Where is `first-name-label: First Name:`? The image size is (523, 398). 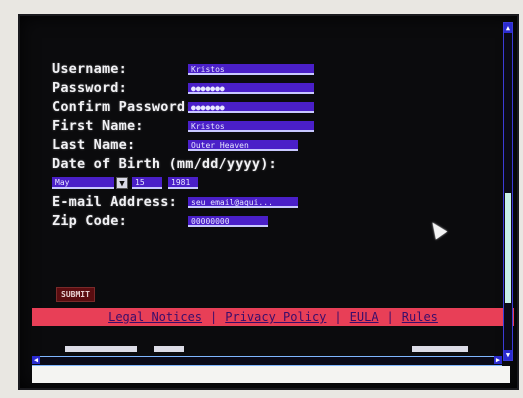
first-name-label: First Name: is located at coordinates (98, 126).